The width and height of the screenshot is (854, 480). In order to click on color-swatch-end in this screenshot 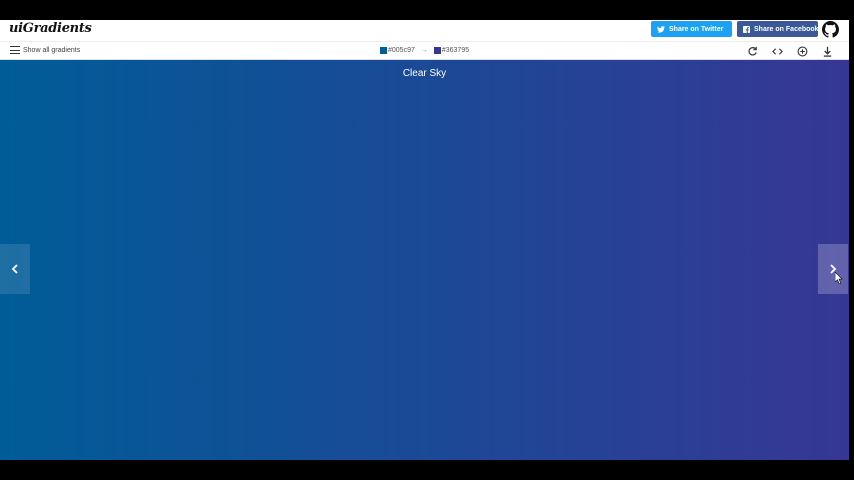, I will do `click(437, 50)`.